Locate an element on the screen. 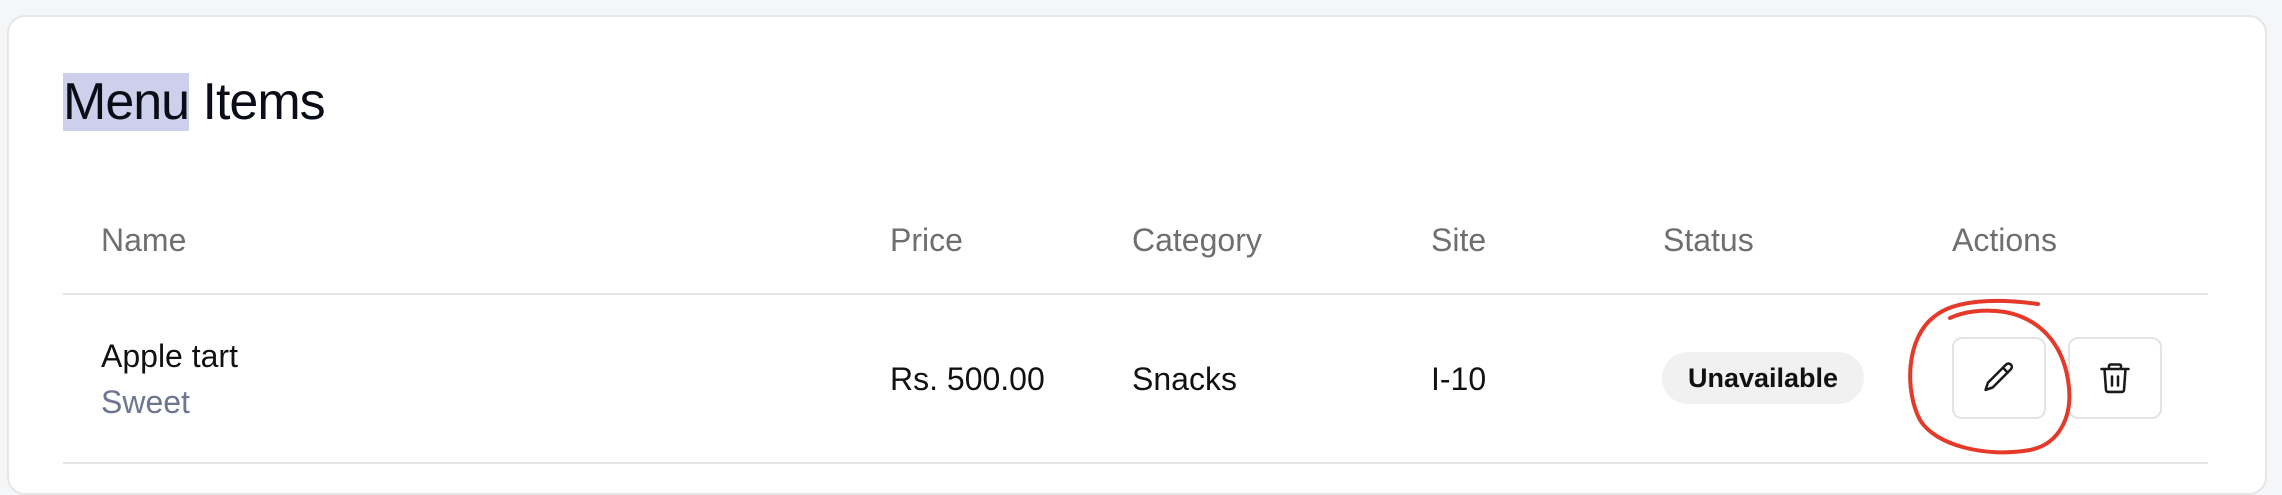 The width and height of the screenshot is (2282, 495). status-badge: Unavailable is located at coordinates (1763, 378).